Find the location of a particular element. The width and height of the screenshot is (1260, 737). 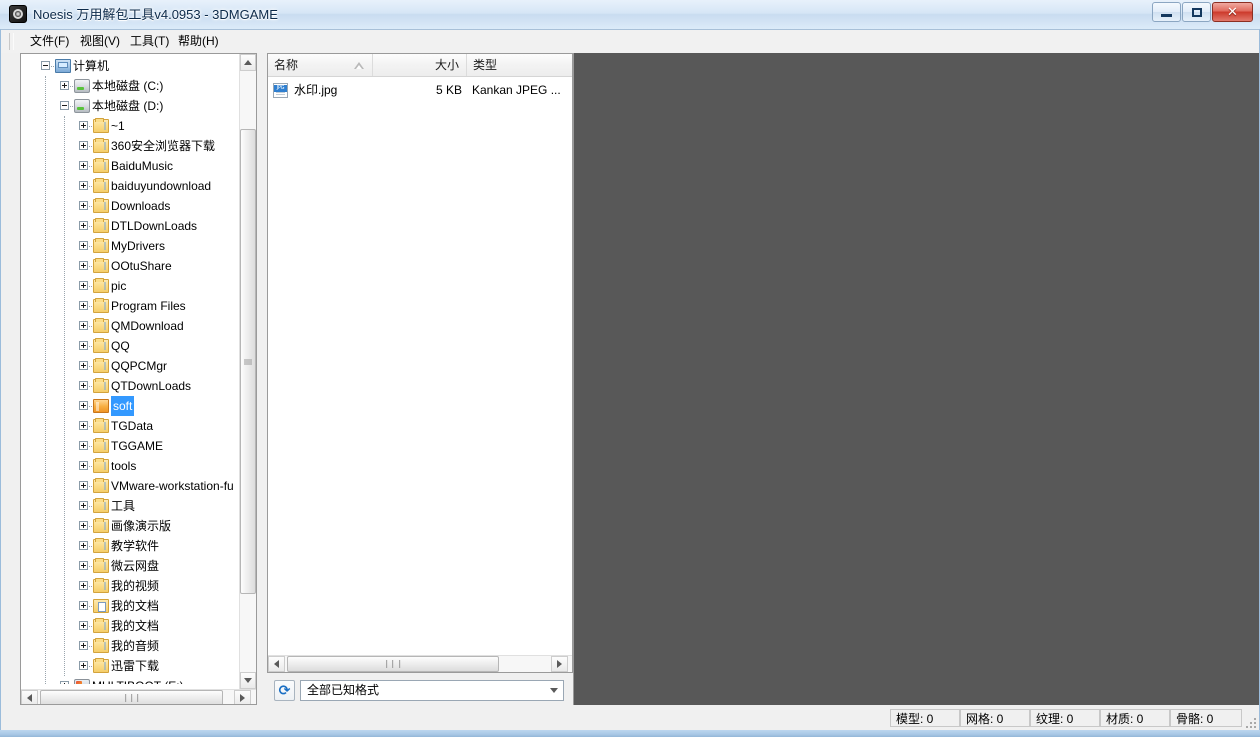

tree-item-迅雷下载: 迅雷下载 is located at coordinates (130, 666).